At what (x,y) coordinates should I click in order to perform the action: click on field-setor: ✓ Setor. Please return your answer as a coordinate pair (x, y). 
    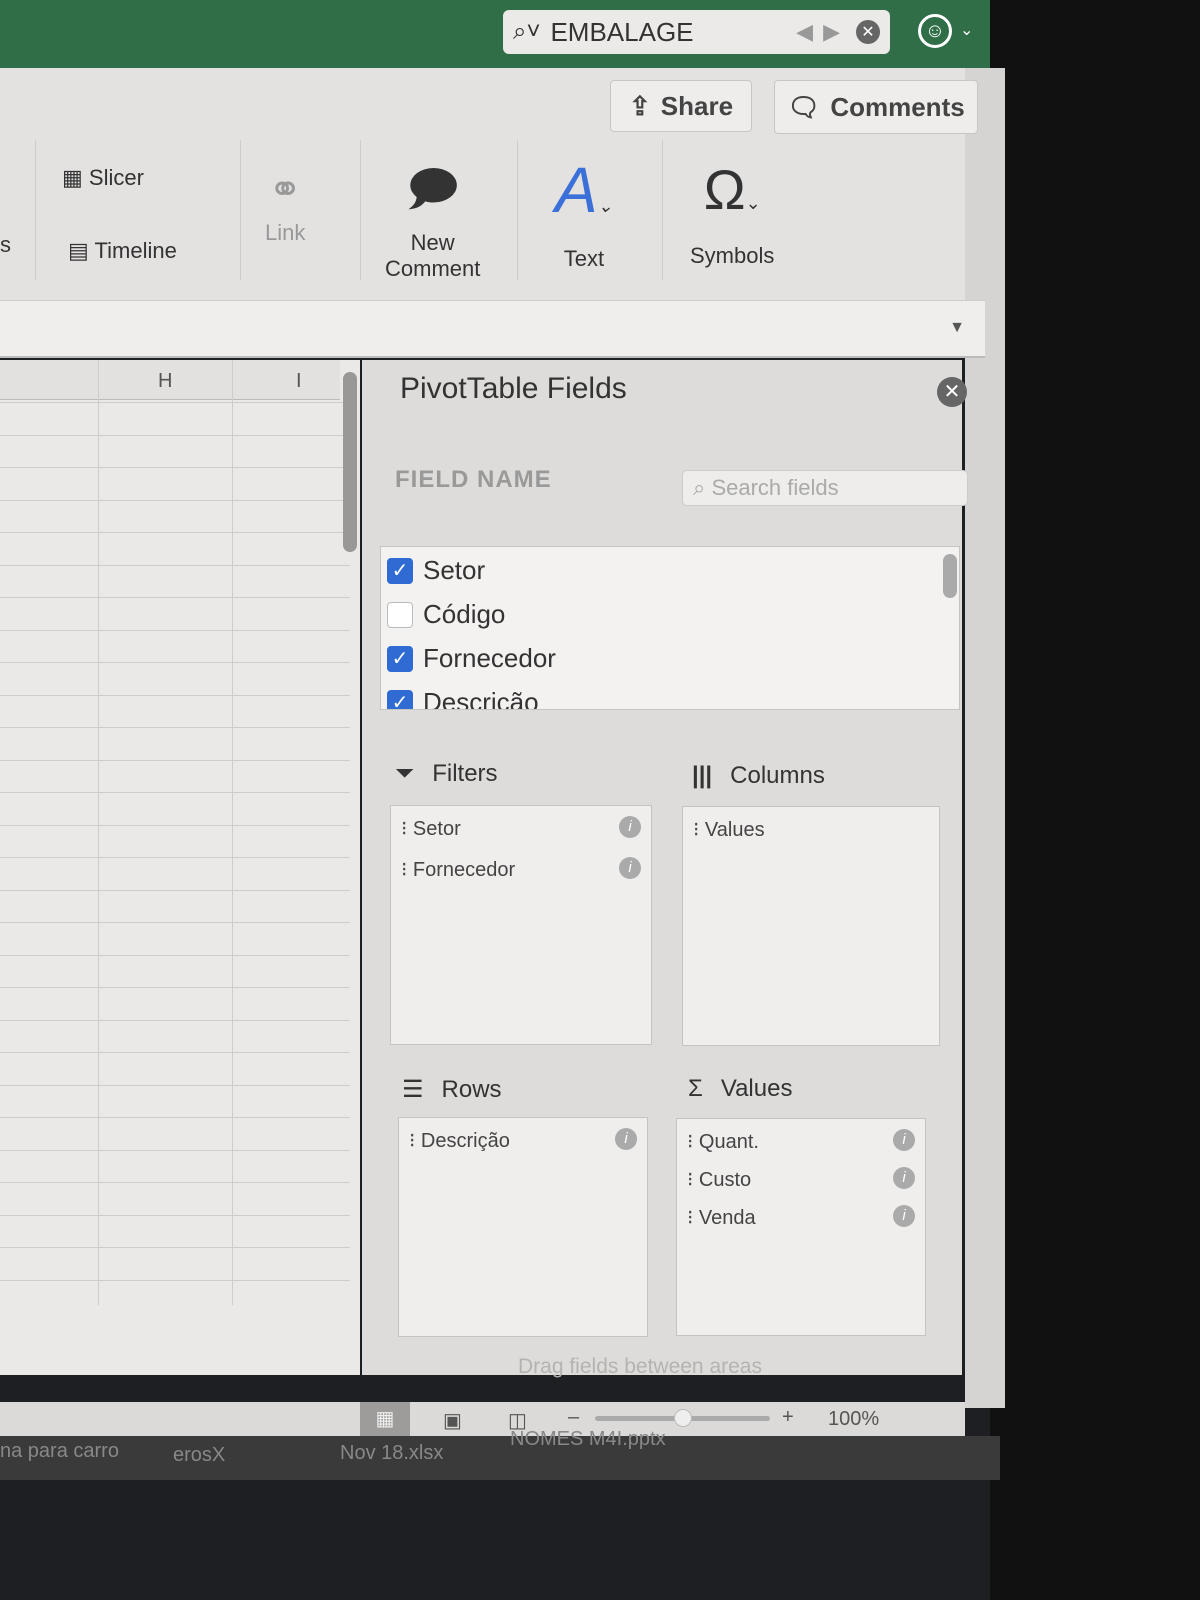
    Looking at the image, I should click on (436, 570).